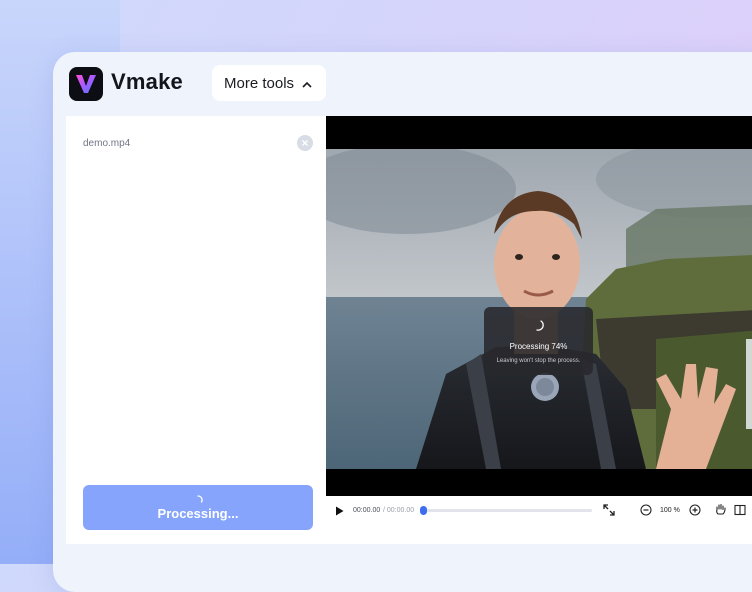  Describe the element at coordinates (609, 510) in the screenshot. I see `fullscreen-icon` at that location.